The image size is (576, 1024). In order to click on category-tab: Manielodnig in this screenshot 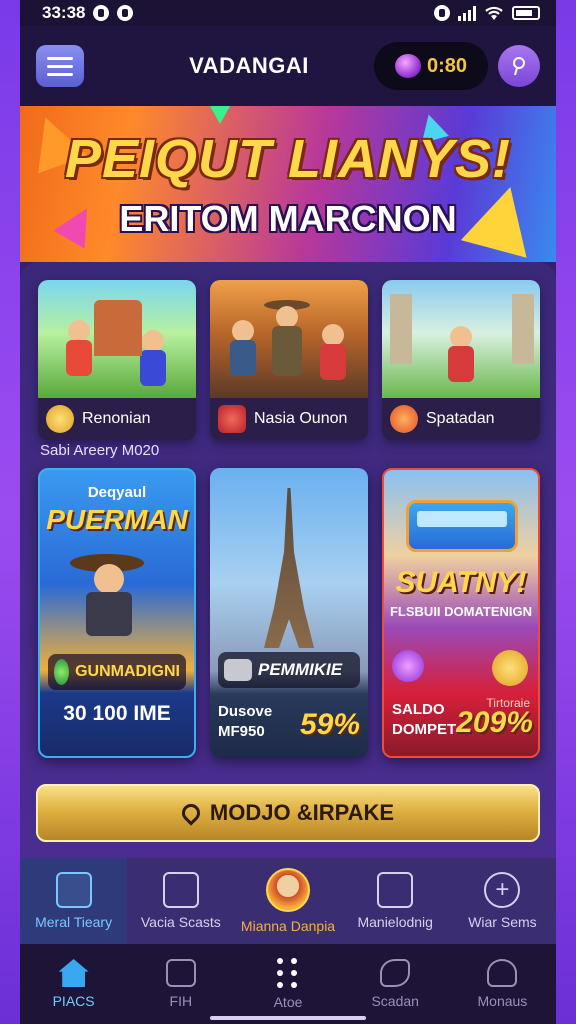, I will do `click(395, 901)`.